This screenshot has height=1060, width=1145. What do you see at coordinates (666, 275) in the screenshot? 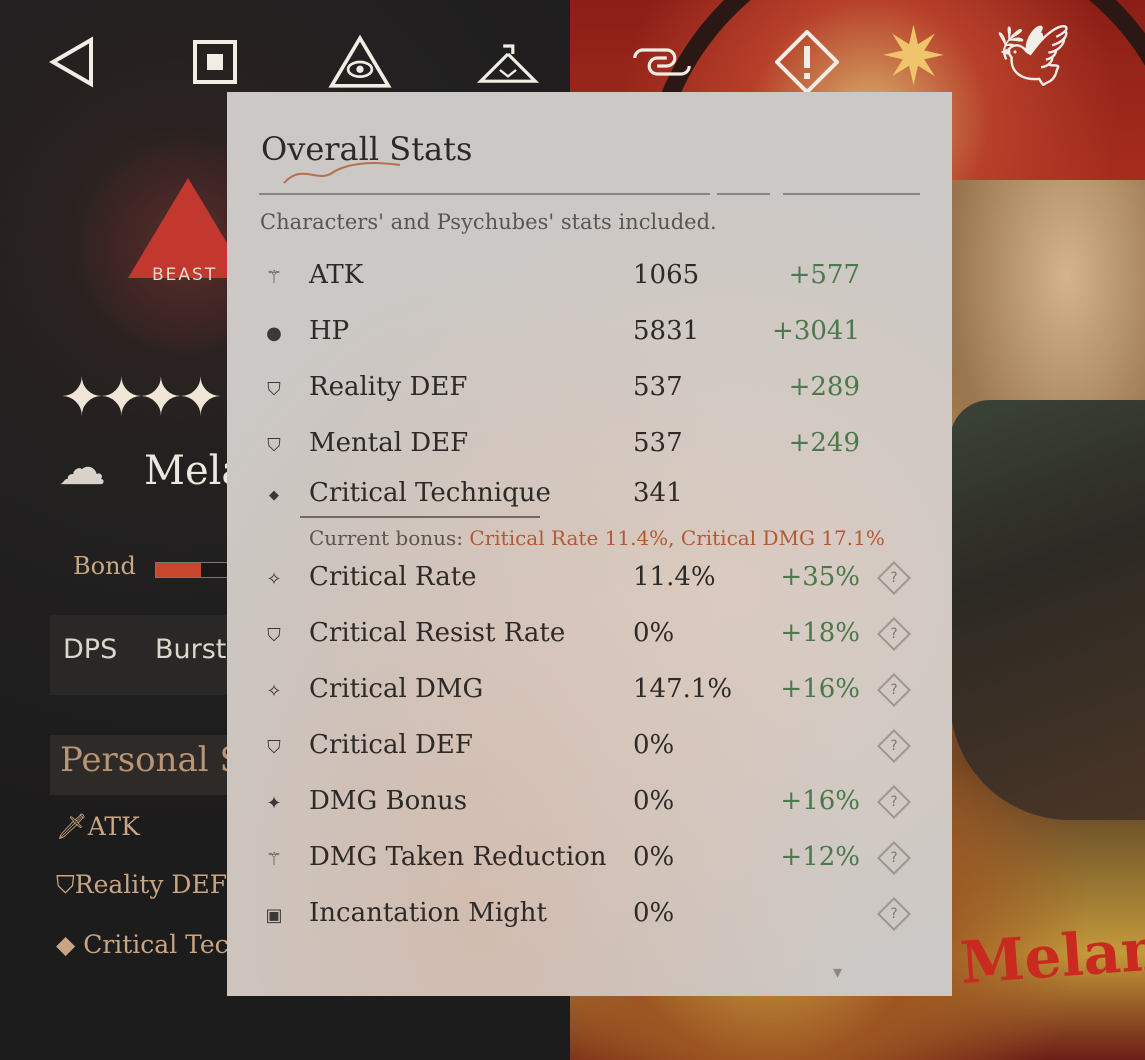
I see `stat-value: 1065` at bounding box center [666, 275].